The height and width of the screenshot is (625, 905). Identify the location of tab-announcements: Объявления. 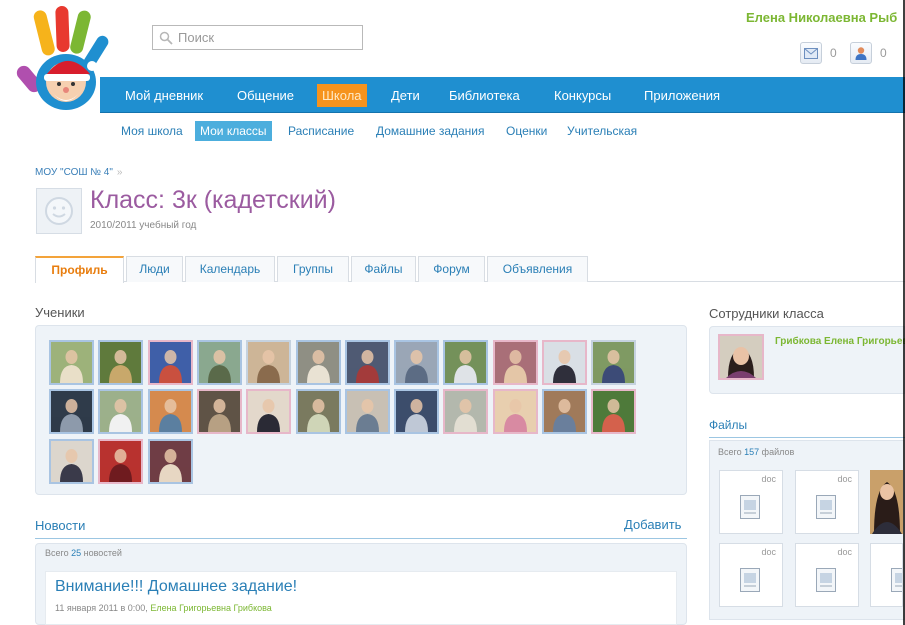
(537, 269).